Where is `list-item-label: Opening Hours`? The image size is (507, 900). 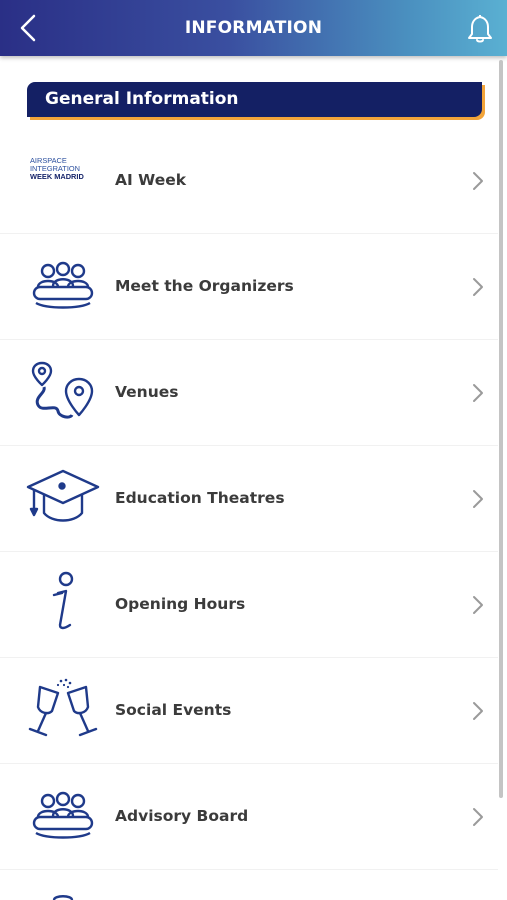
list-item-label: Opening Hours is located at coordinates (180, 604).